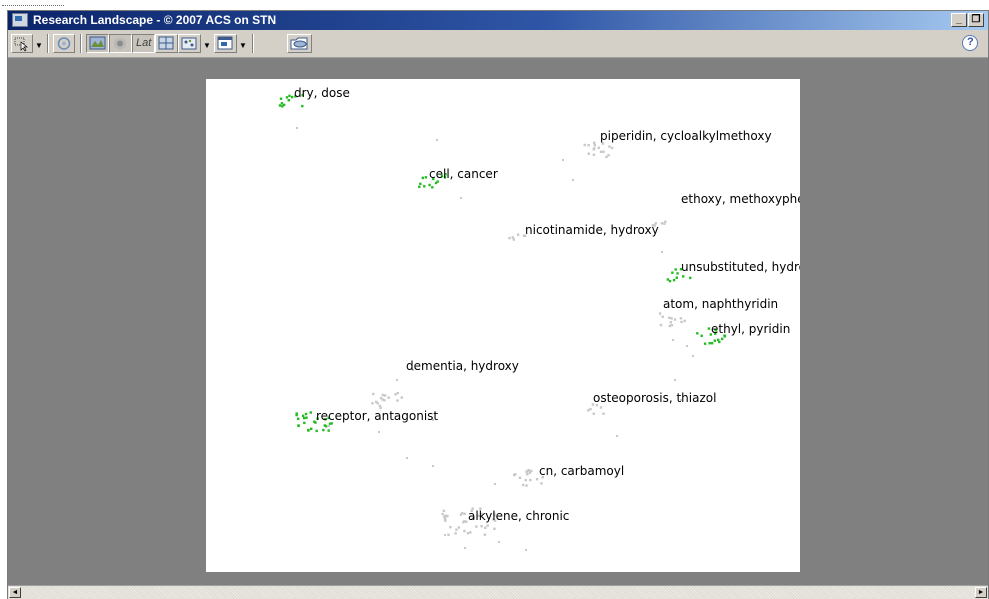  What do you see at coordinates (15, 592) in the screenshot?
I see `scroll-left-arrow: ◄` at bounding box center [15, 592].